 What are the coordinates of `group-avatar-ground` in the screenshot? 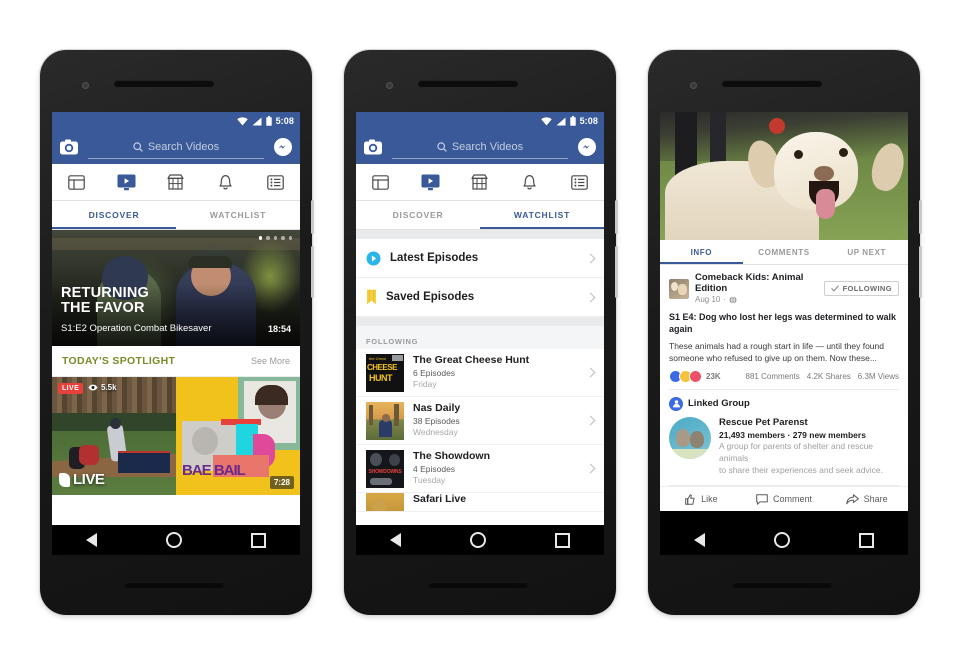 It's located at (690, 453).